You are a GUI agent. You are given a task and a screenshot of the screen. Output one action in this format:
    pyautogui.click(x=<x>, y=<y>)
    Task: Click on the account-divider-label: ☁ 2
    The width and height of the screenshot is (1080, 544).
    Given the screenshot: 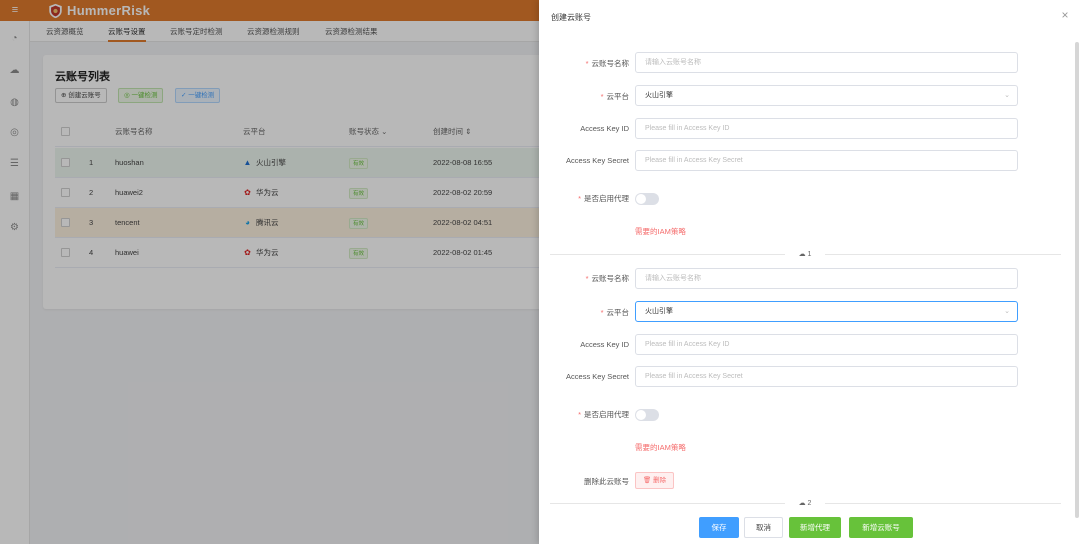 What is the action you would take?
    pyautogui.click(x=805, y=503)
    